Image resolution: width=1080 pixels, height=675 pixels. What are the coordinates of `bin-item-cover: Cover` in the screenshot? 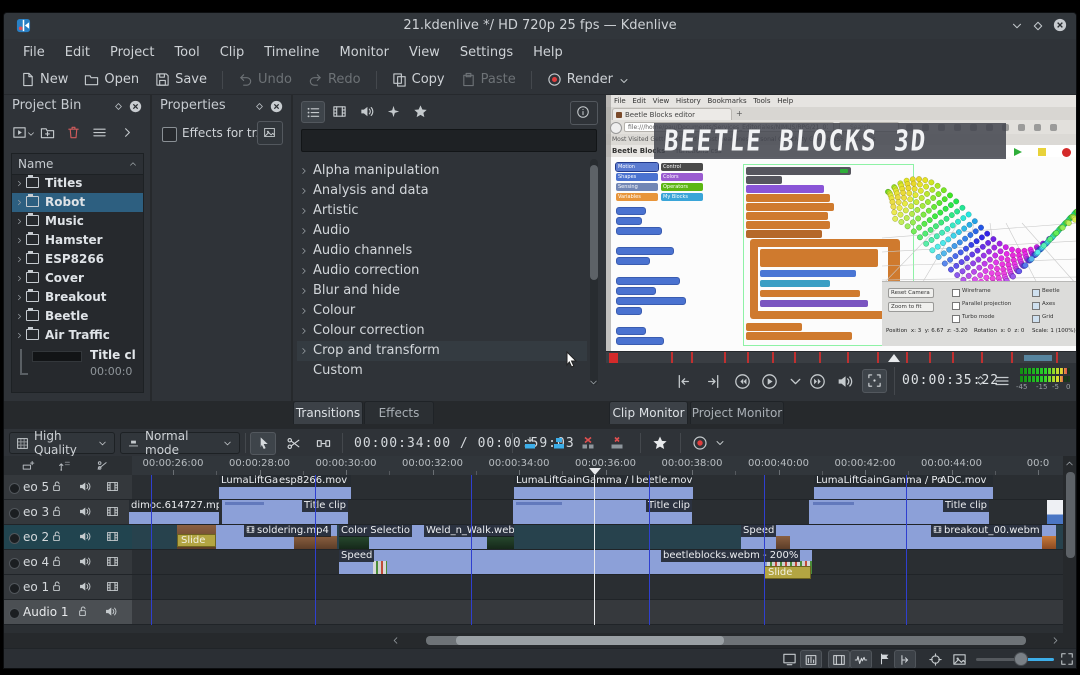 It's located at (77, 278).